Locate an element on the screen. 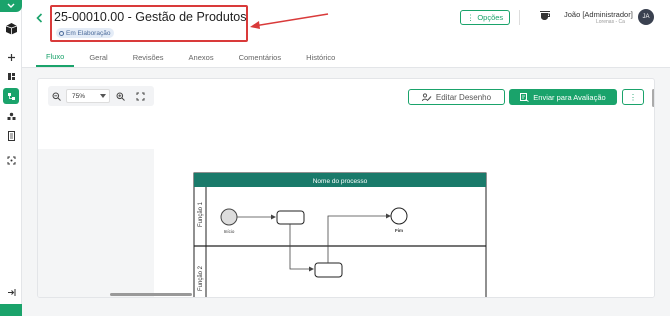 The image size is (670, 316). horizontal-scrollbar is located at coordinates (151, 294).